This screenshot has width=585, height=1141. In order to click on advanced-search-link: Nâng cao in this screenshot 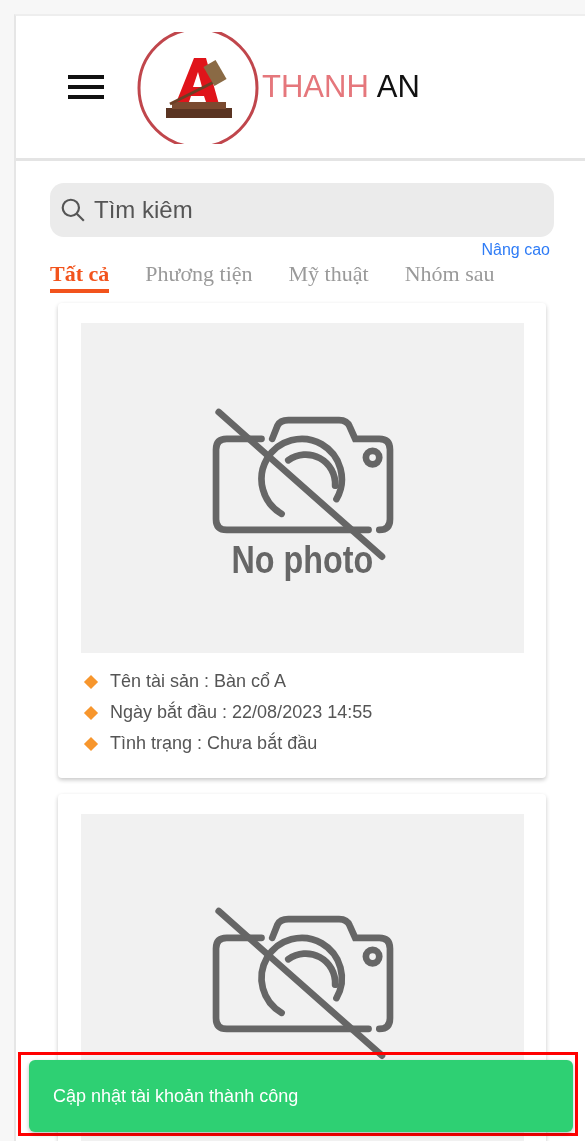, I will do `click(515, 250)`.